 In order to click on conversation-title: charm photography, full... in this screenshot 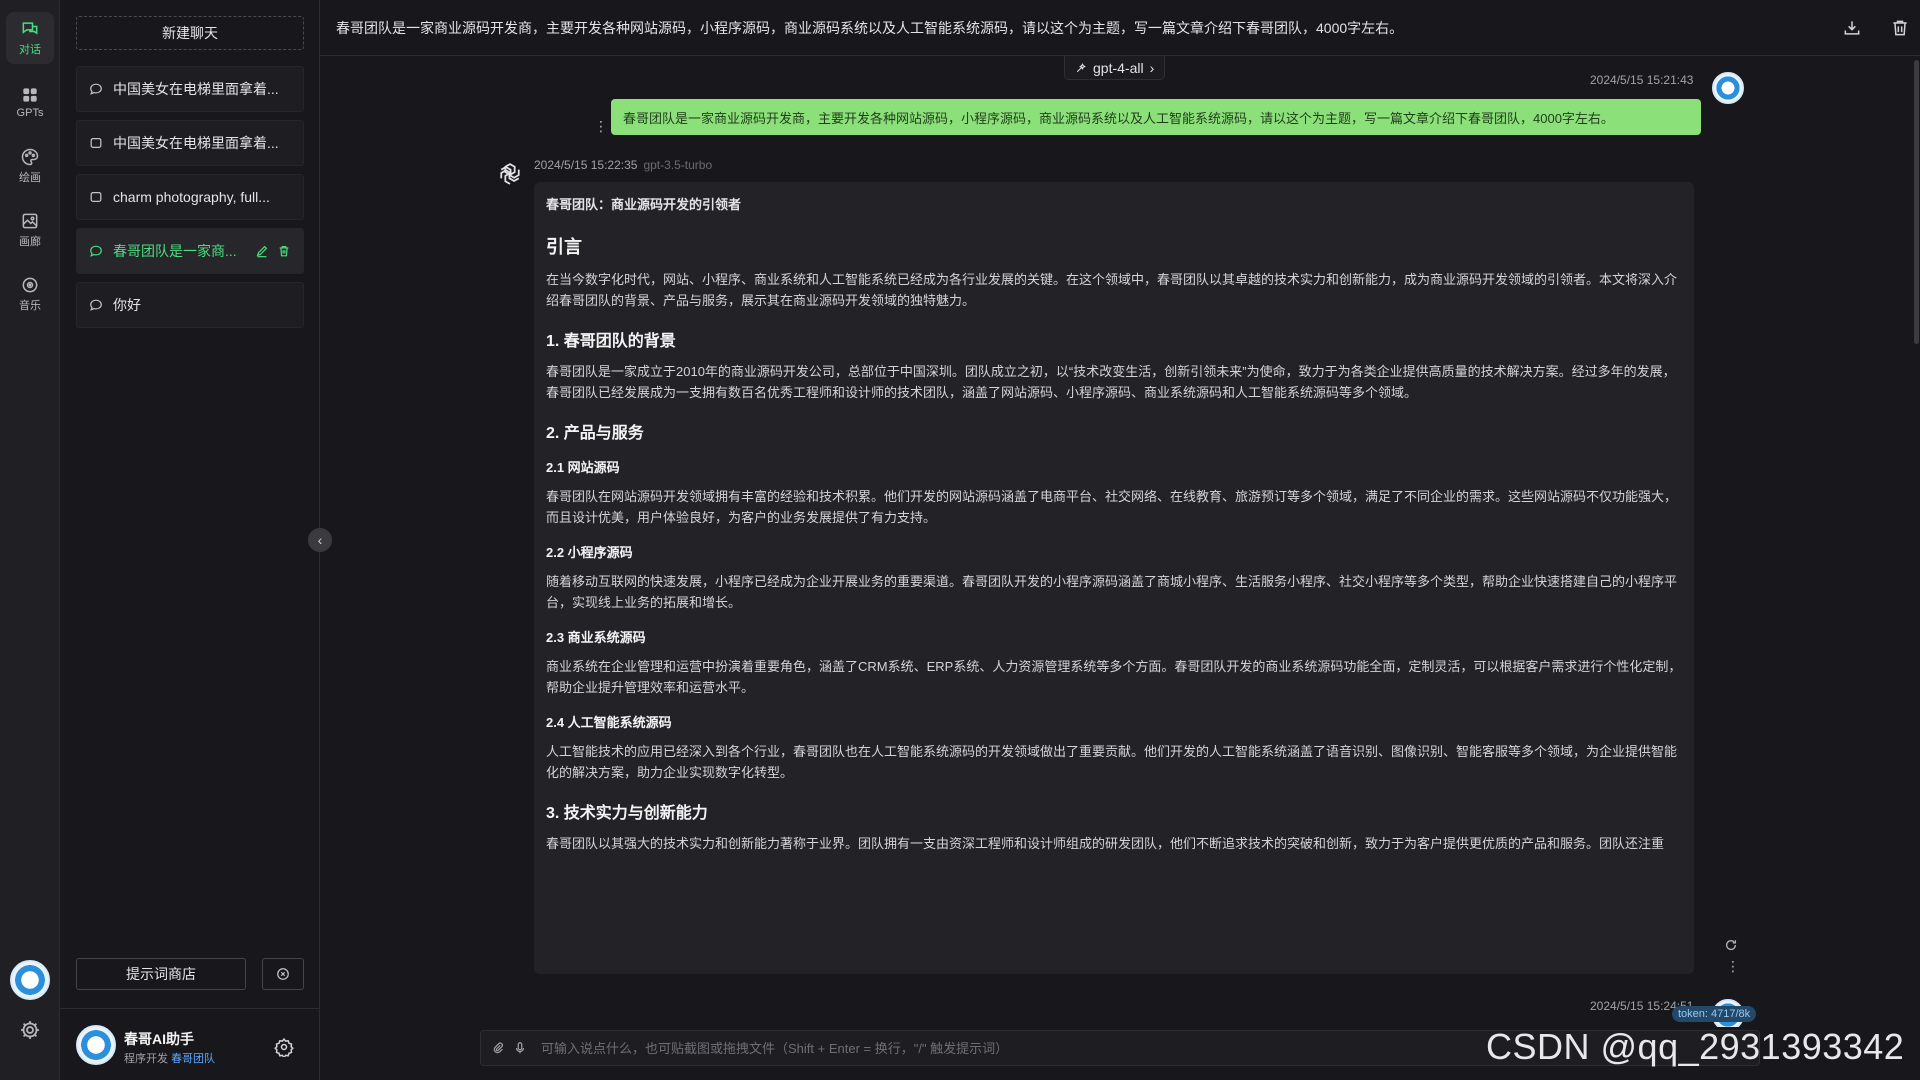, I will do `click(191, 197)`.